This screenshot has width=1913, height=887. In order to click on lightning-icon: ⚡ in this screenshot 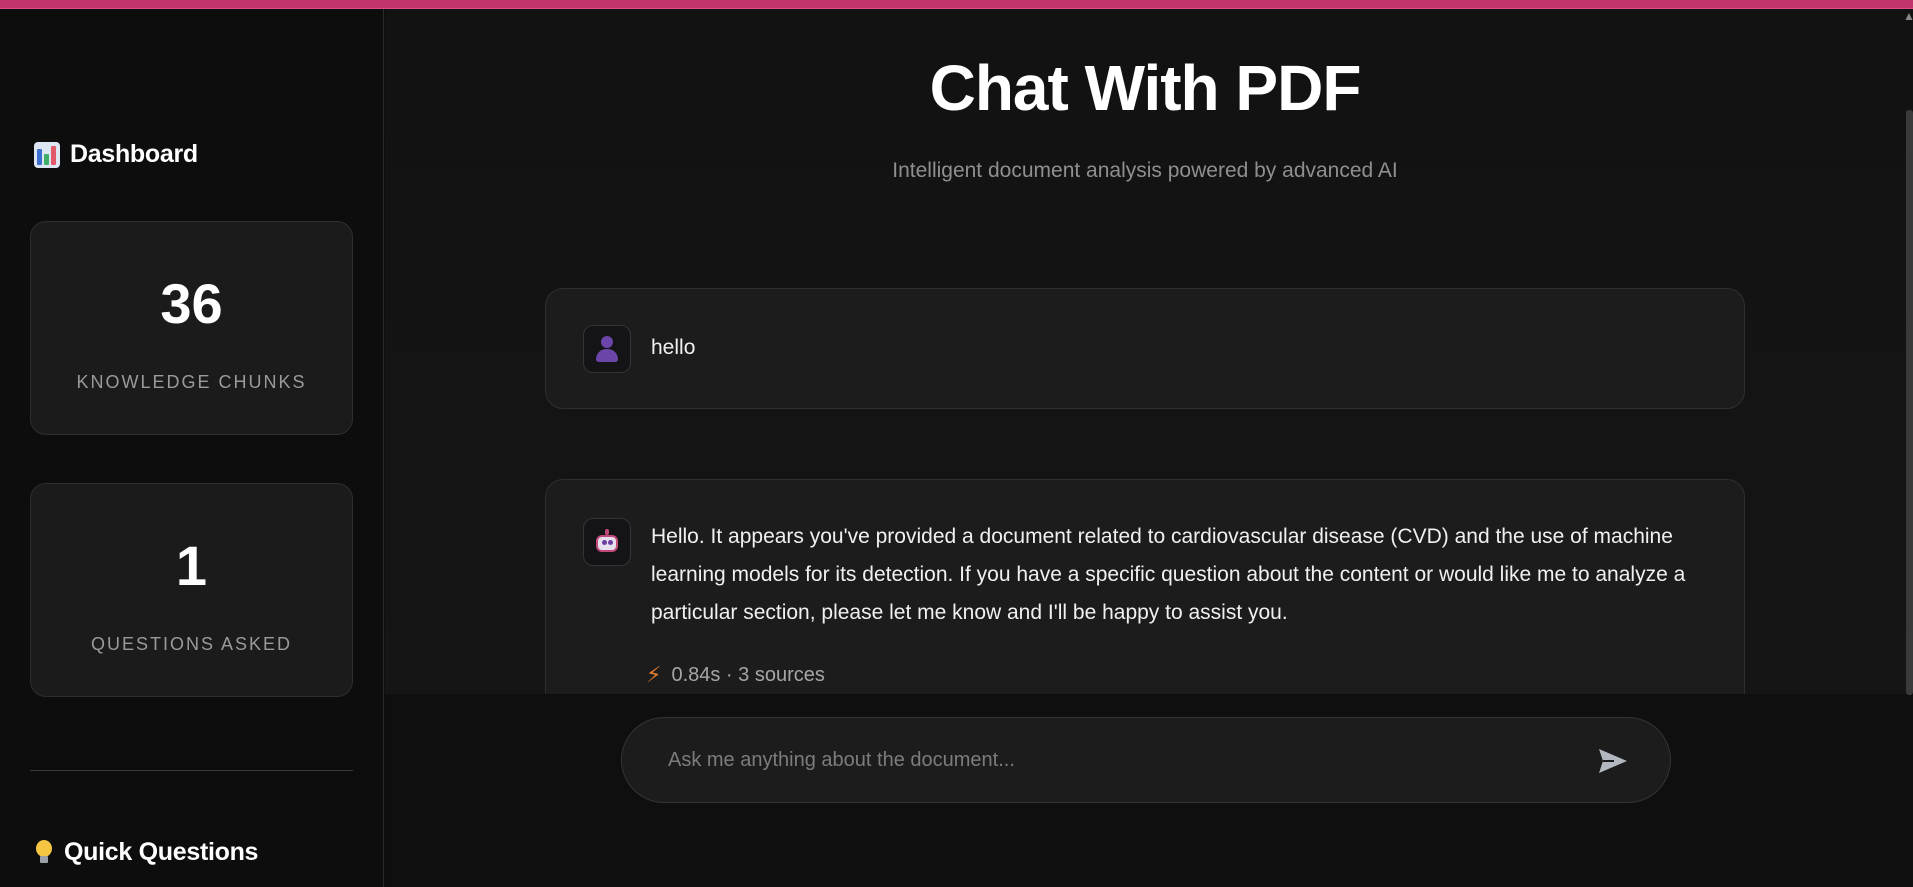, I will do `click(654, 674)`.